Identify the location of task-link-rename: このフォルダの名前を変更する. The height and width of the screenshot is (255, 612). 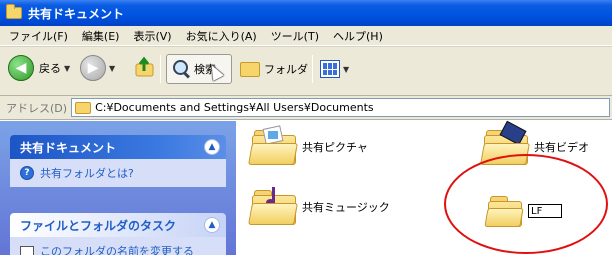
(118, 246).